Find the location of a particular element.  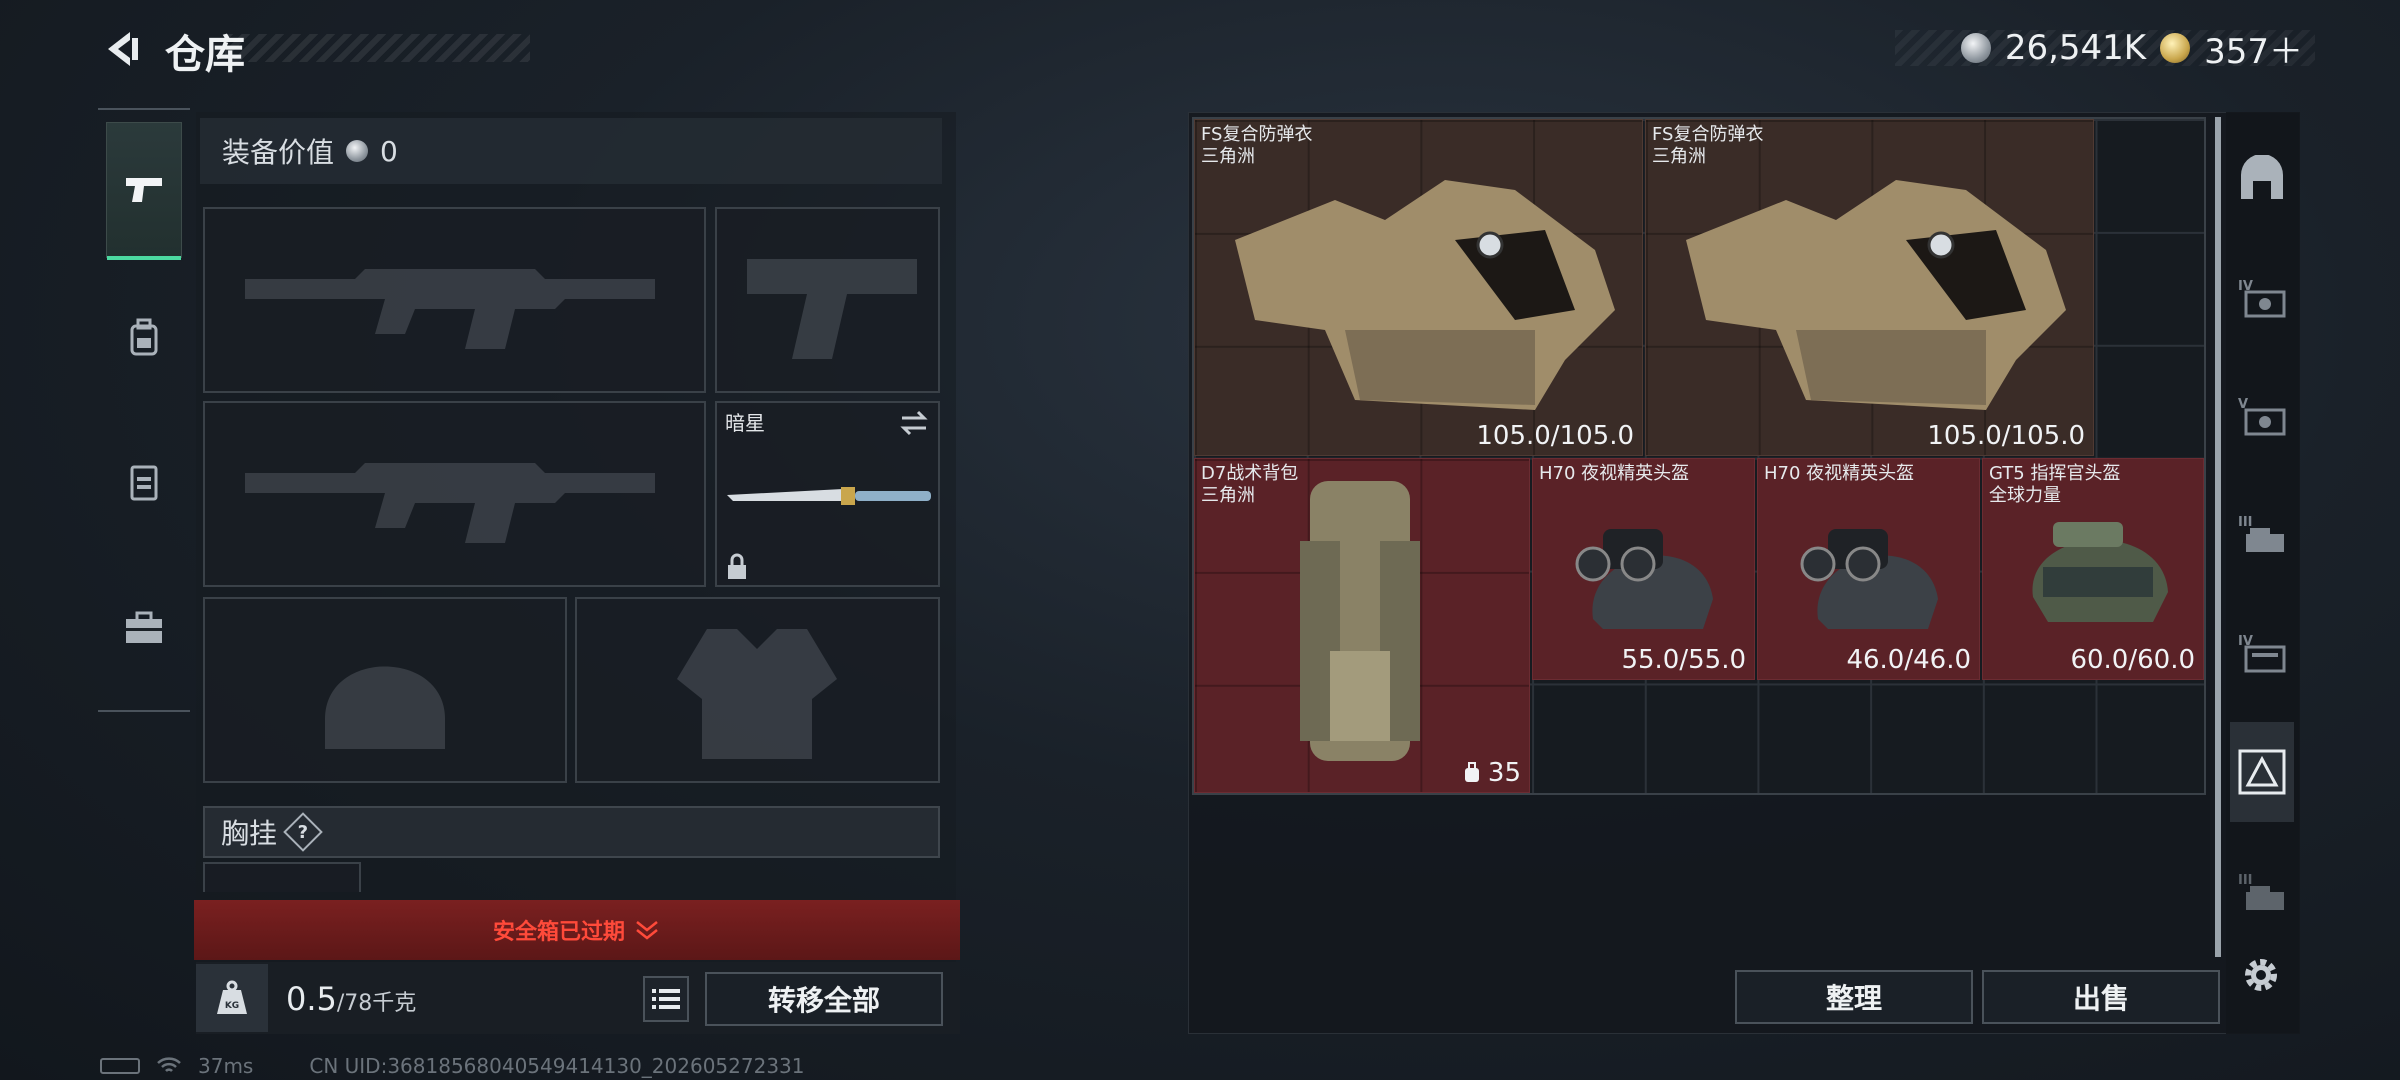

tab-weapons is located at coordinates (144, 191).